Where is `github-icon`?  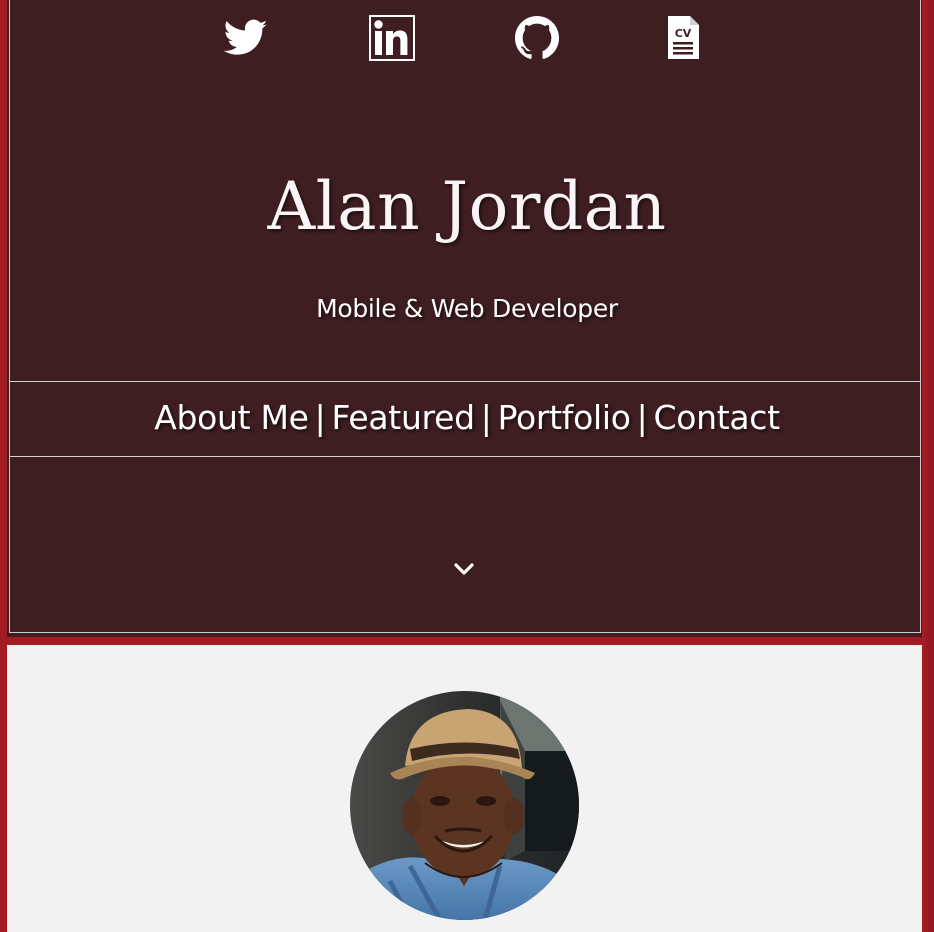
github-icon is located at coordinates (537, 38).